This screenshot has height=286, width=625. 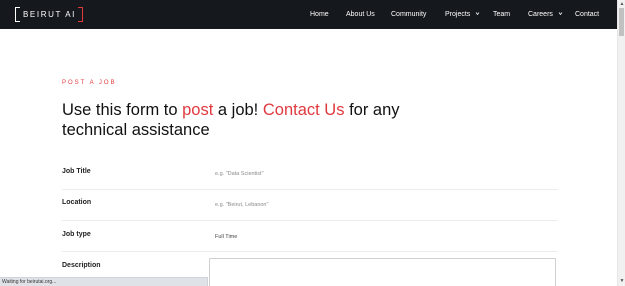 I want to click on nav-contact: Contact, so click(x=587, y=14).